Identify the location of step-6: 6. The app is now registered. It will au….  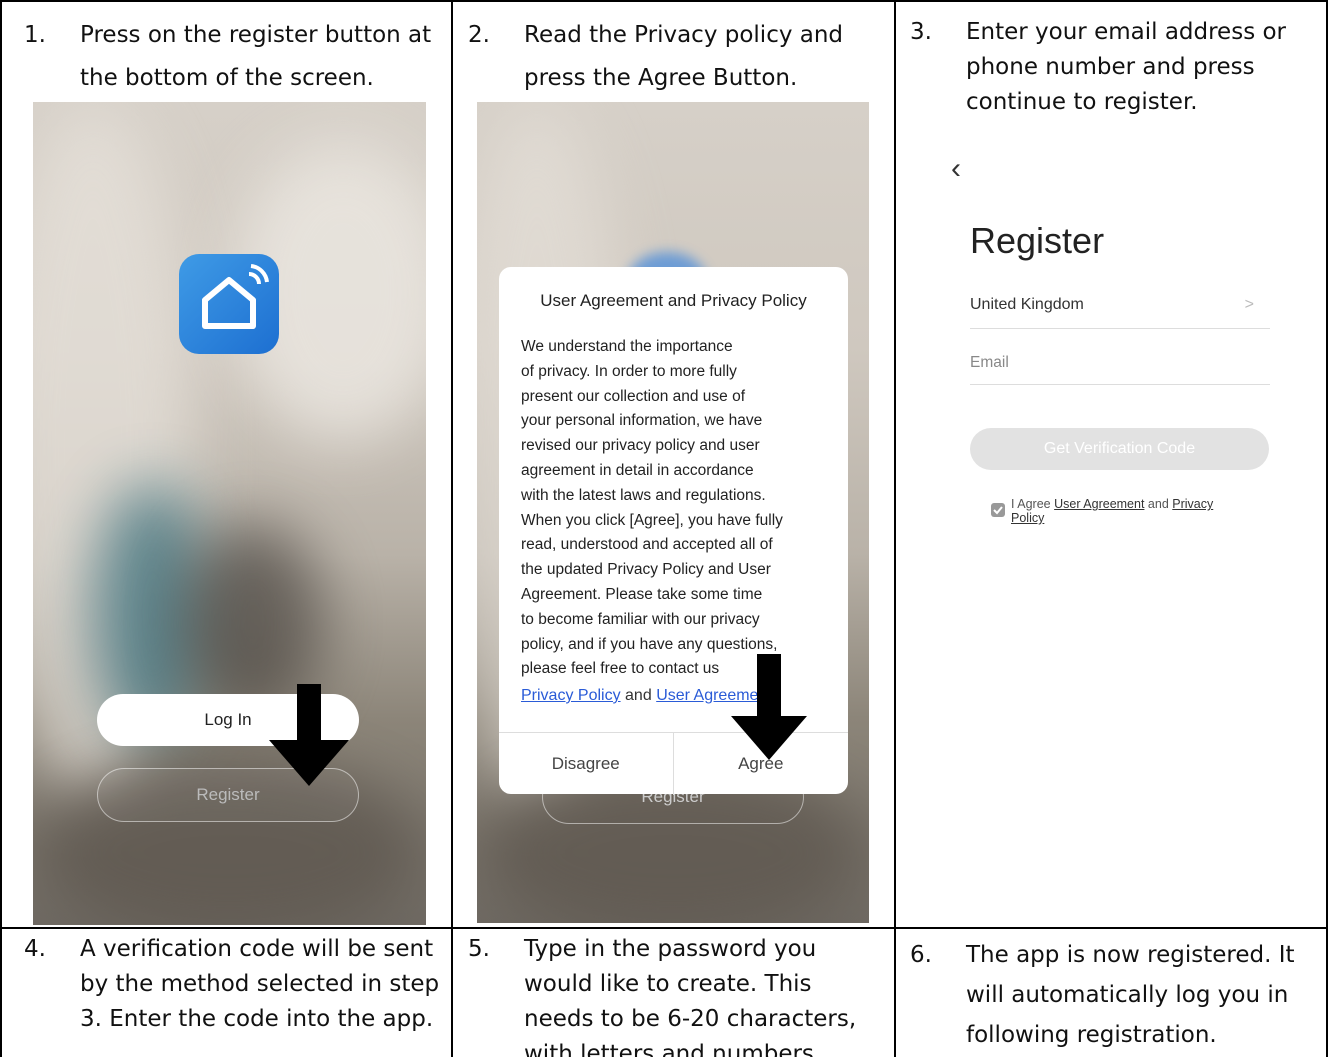
(1115, 996).